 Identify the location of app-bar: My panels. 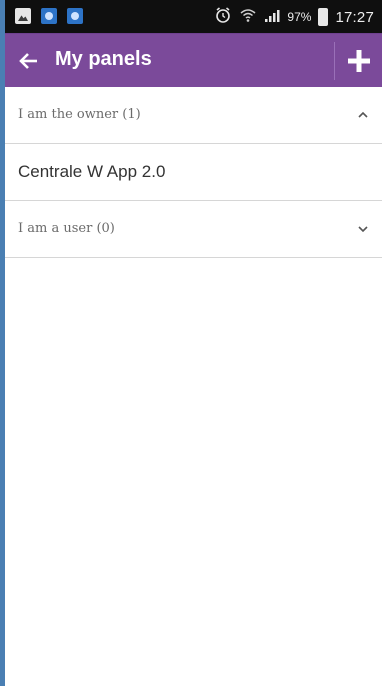
(193, 60).